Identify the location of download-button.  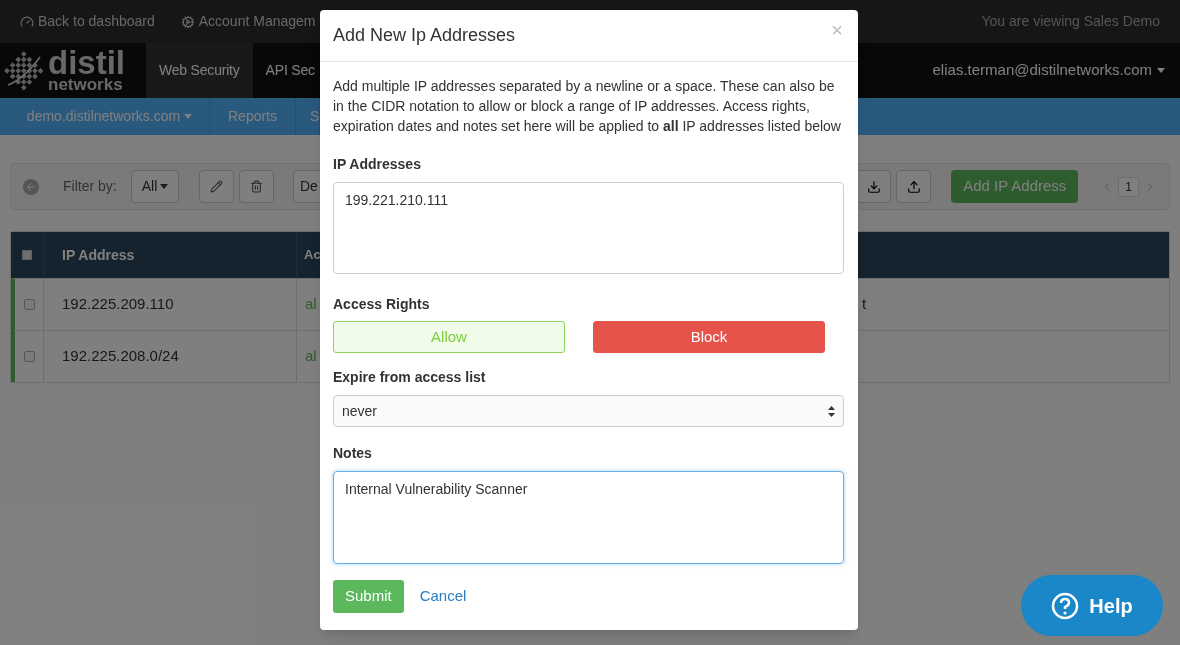
(874, 186).